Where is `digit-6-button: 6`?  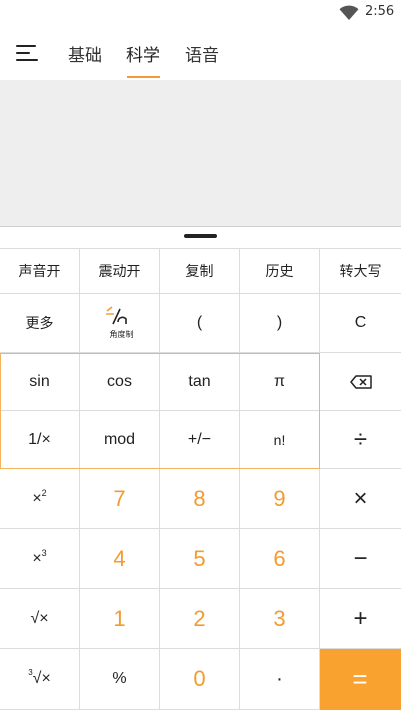
digit-6-button: 6 is located at coordinates (280, 559).